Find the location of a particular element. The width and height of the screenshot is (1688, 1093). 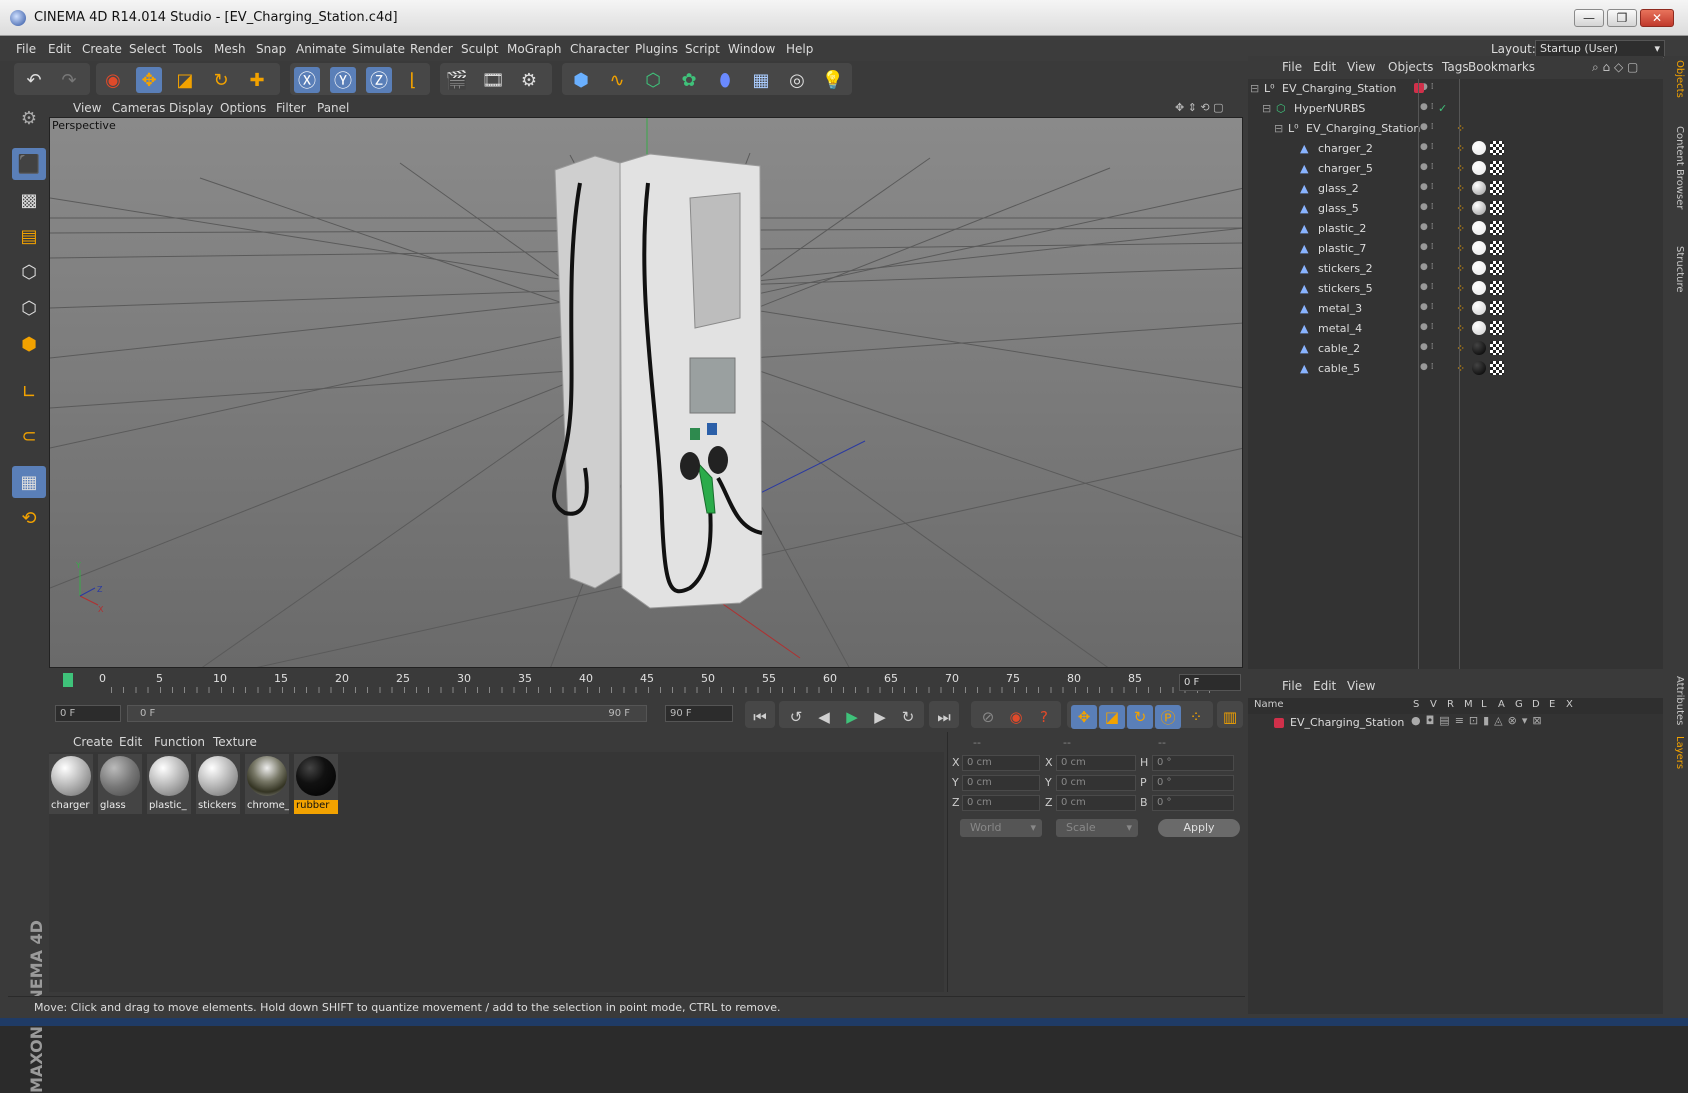

object-row: ▲ plastic_7 ● ⁞ ⁘ is located at coordinates (1455, 249).